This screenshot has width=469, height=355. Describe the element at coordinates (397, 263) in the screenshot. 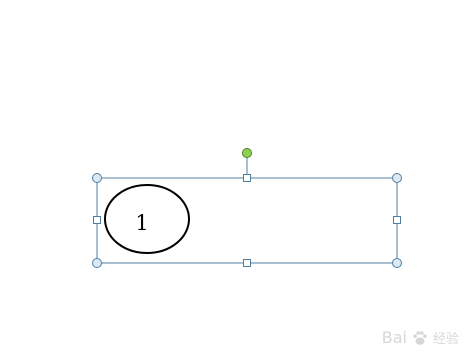

I see `resize-handle-bottom-right` at that location.